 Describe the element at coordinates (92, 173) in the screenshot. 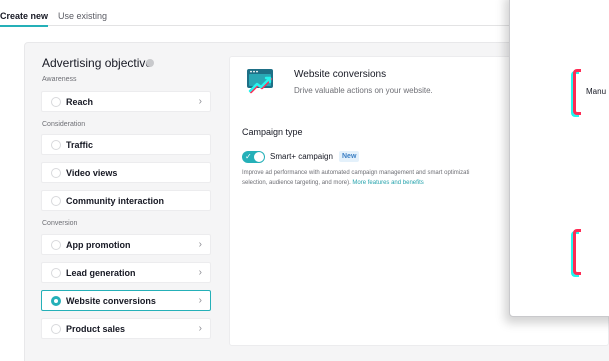

I see `objective-option-label: Video views` at that location.